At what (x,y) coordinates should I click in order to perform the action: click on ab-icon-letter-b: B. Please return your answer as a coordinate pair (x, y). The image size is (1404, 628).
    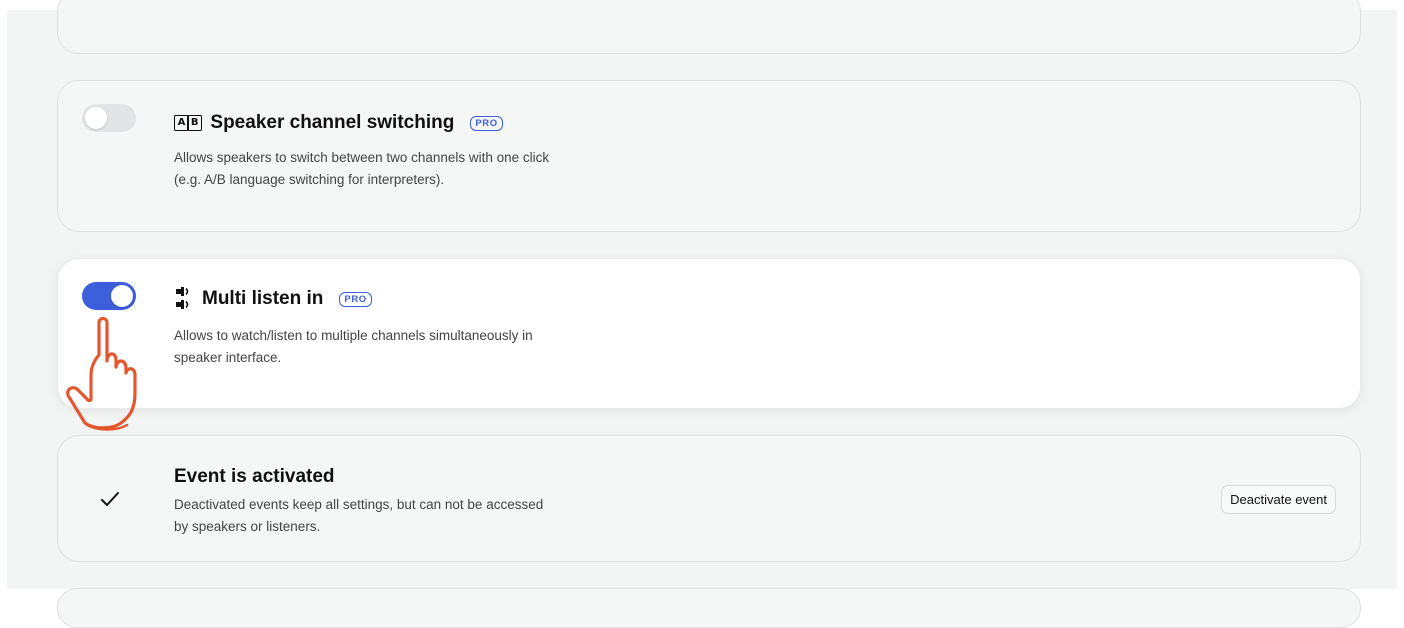
    Looking at the image, I should click on (195, 123).